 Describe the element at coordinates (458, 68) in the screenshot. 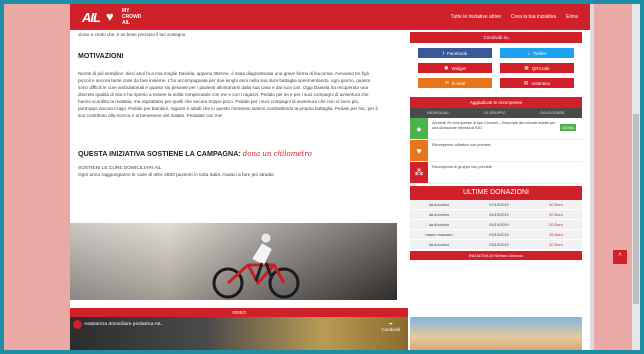

I see `widget-label: Widget` at that location.